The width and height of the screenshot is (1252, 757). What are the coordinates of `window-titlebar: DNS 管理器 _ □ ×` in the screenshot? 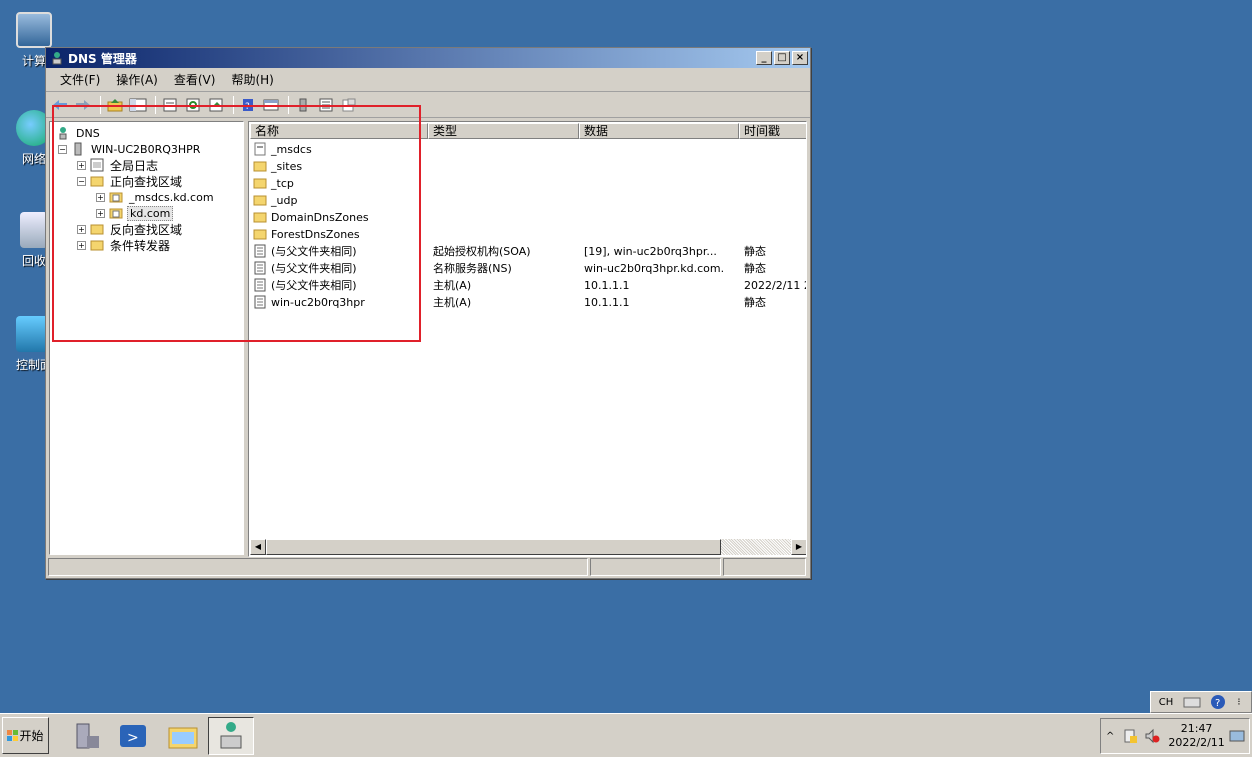 It's located at (428, 58).